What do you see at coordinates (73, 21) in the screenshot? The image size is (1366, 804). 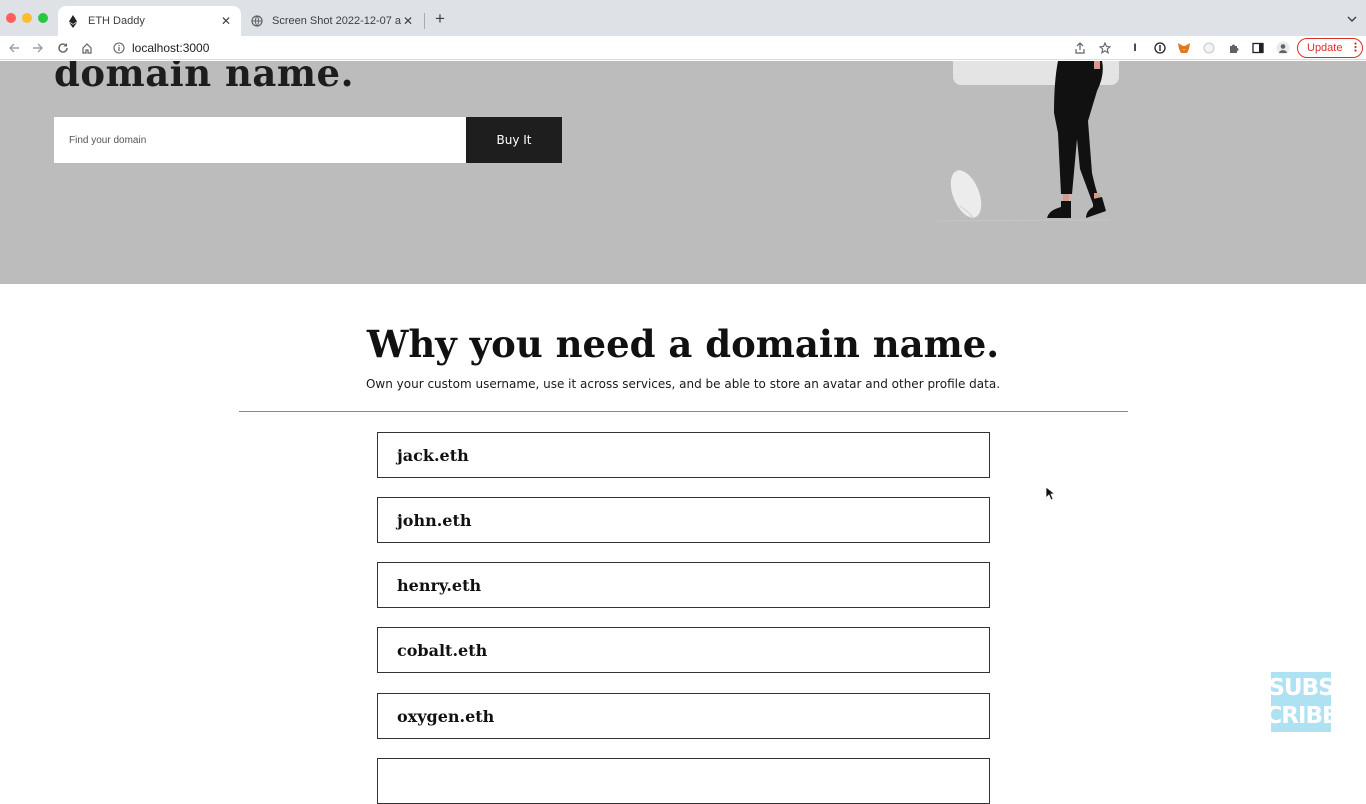 I see `ethereum-icon` at bounding box center [73, 21].